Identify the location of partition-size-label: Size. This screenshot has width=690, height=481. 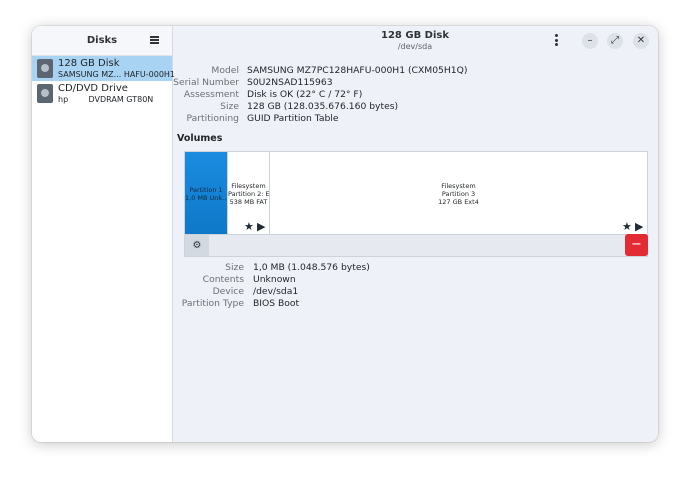
(234, 267).